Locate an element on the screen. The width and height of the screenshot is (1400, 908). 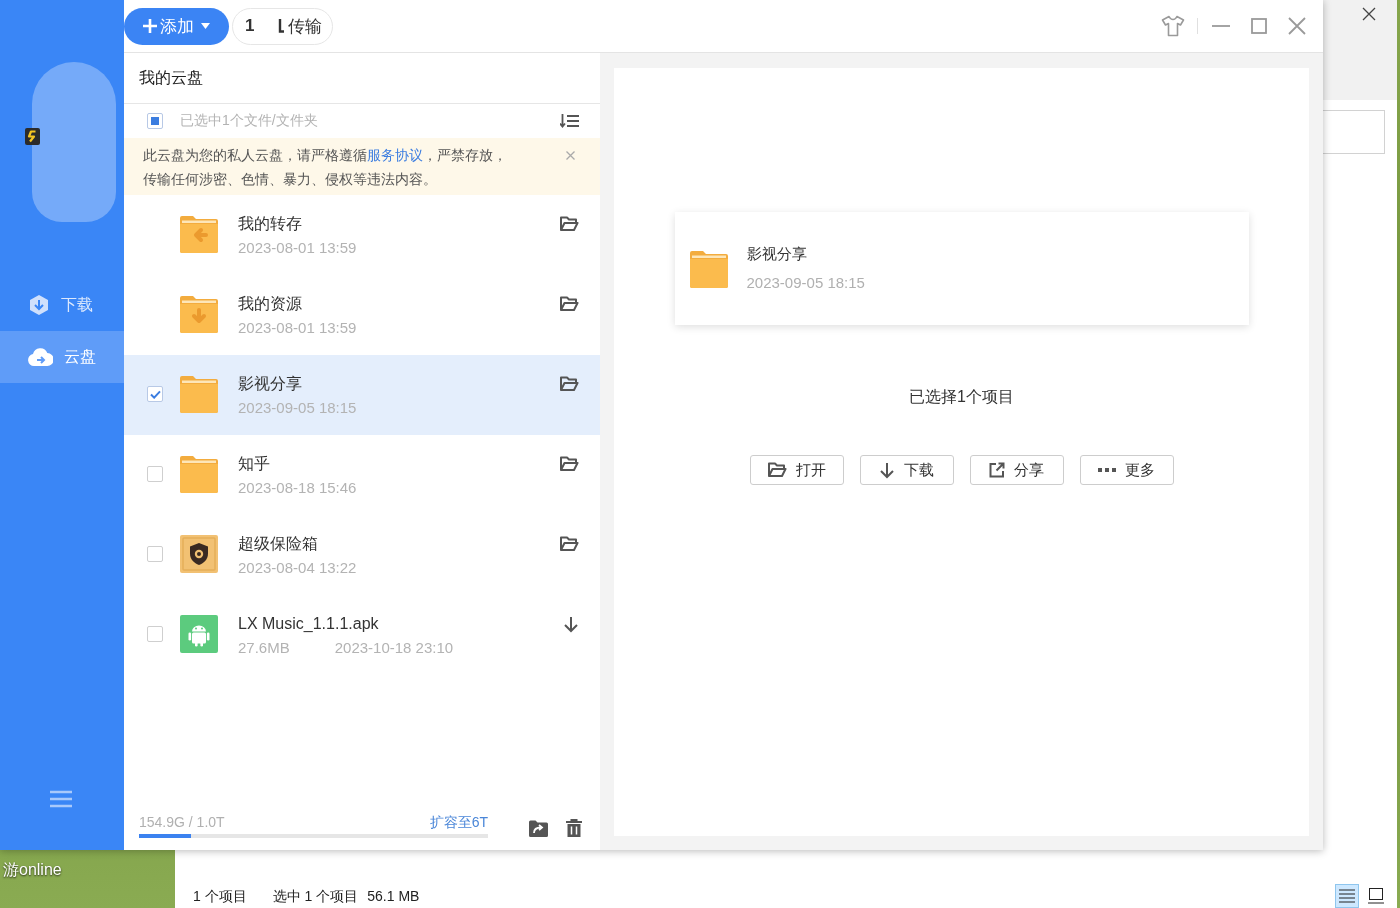
more-button: 更多 is located at coordinates (1126, 470).